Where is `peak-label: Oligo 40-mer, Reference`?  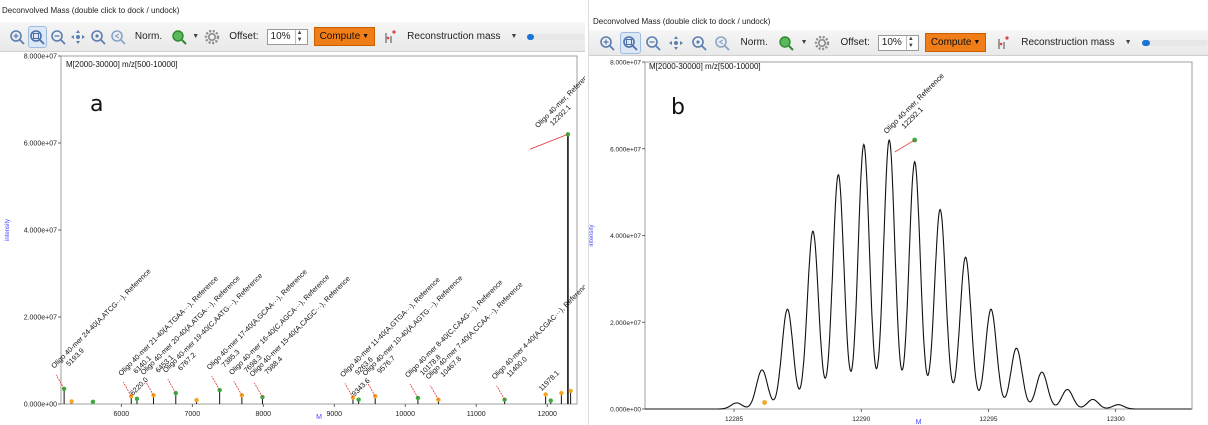
peak-label: Oligo 40-mer, Reference is located at coordinates (914, 103).